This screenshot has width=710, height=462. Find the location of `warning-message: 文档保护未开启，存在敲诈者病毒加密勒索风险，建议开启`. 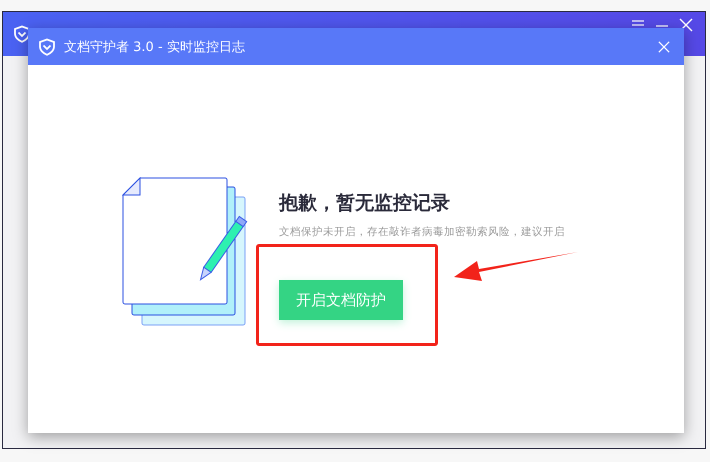

warning-message: 文档保护未开启，存在敲诈者病毒加密勒索风险，建议开启 is located at coordinates (422, 232).